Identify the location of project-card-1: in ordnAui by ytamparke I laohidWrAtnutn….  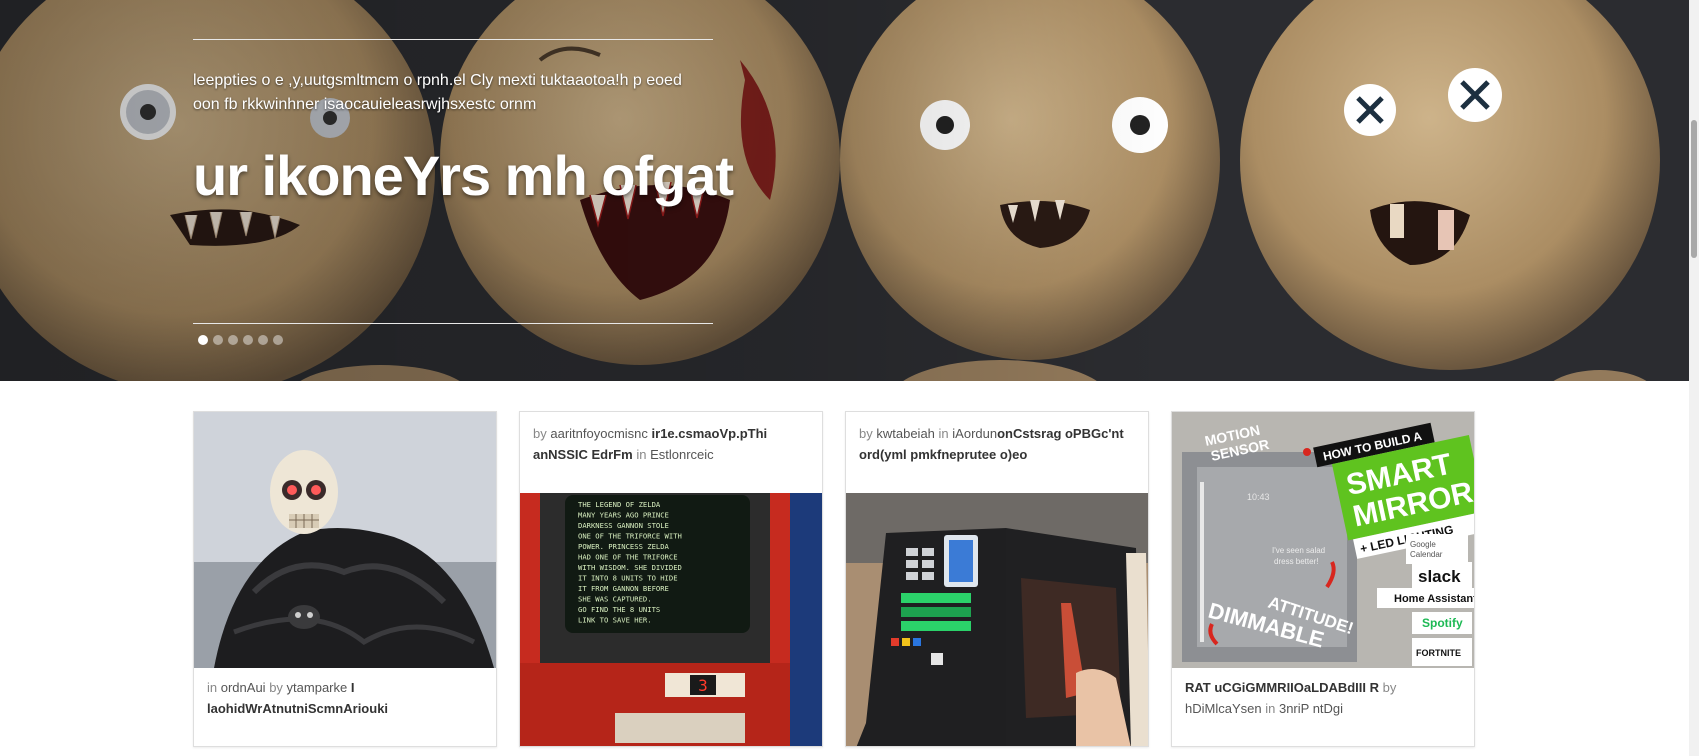
(345, 579).